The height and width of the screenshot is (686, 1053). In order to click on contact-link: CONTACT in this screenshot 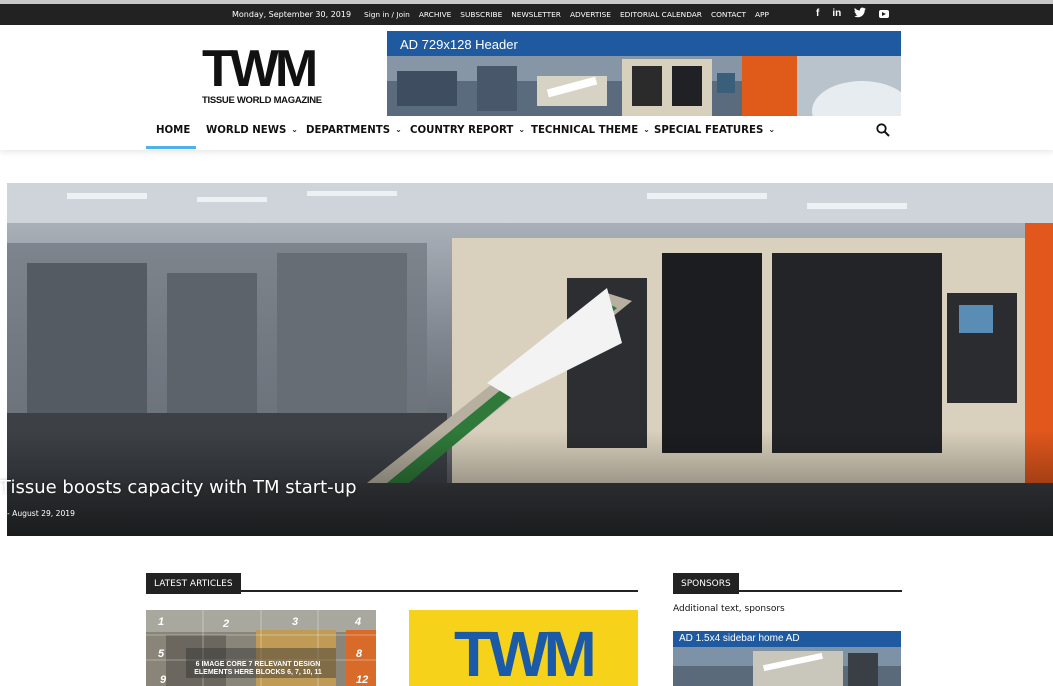, I will do `click(728, 14)`.